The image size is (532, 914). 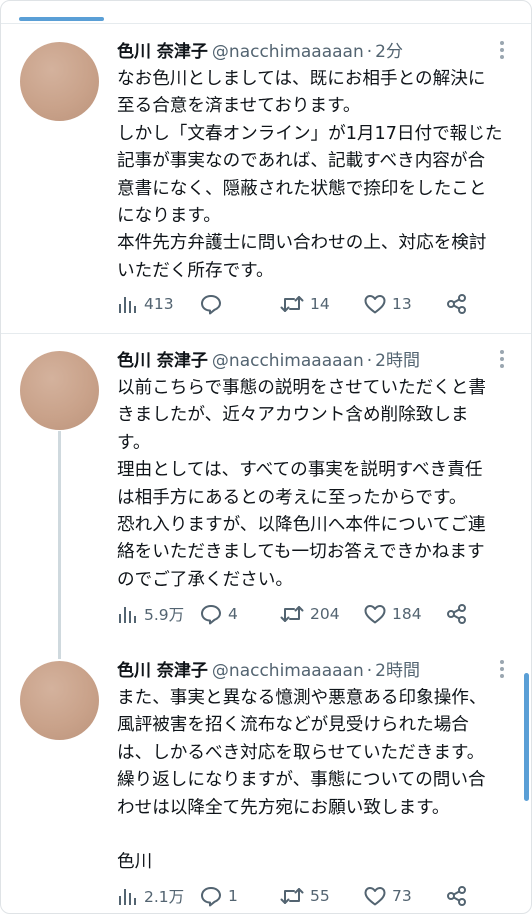 I want to click on like-button: 184, so click(x=392, y=614).